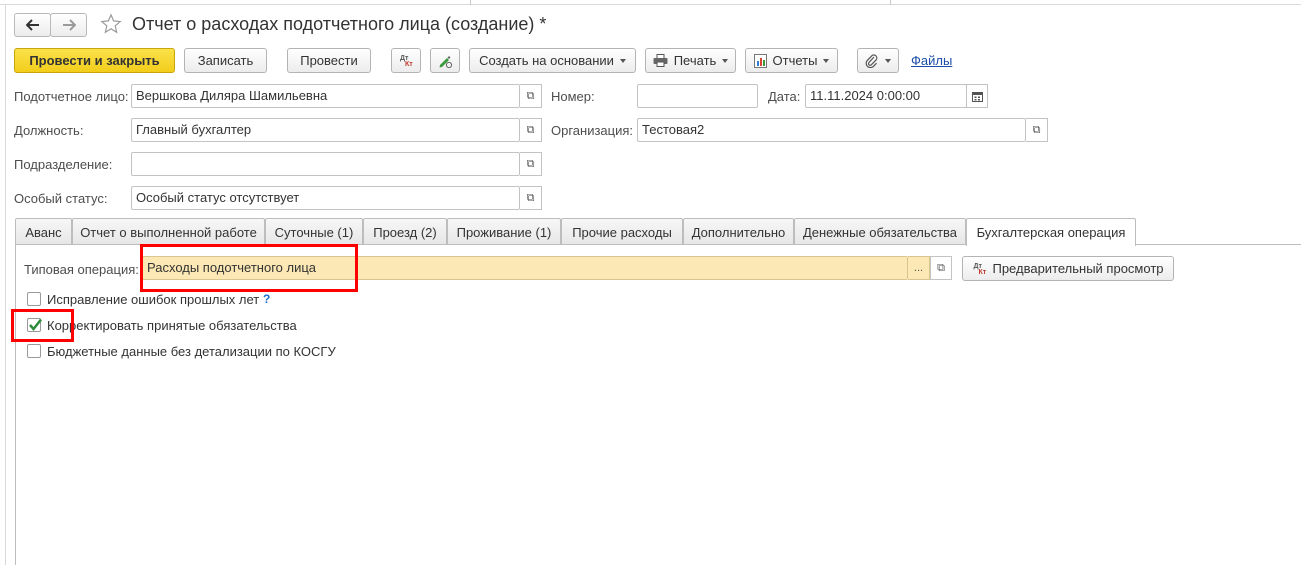  What do you see at coordinates (592, 130) in the screenshot?
I see `organization-label: Организация:` at bounding box center [592, 130].